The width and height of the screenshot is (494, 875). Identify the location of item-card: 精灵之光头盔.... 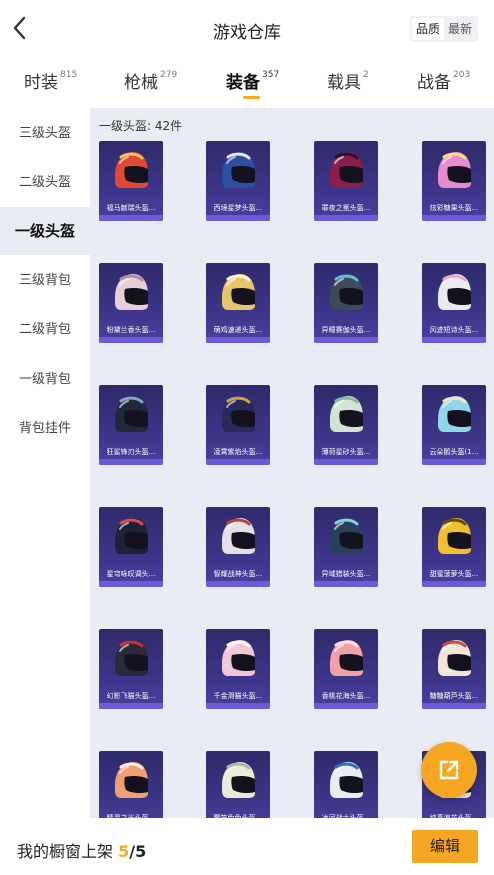
(131, 784).